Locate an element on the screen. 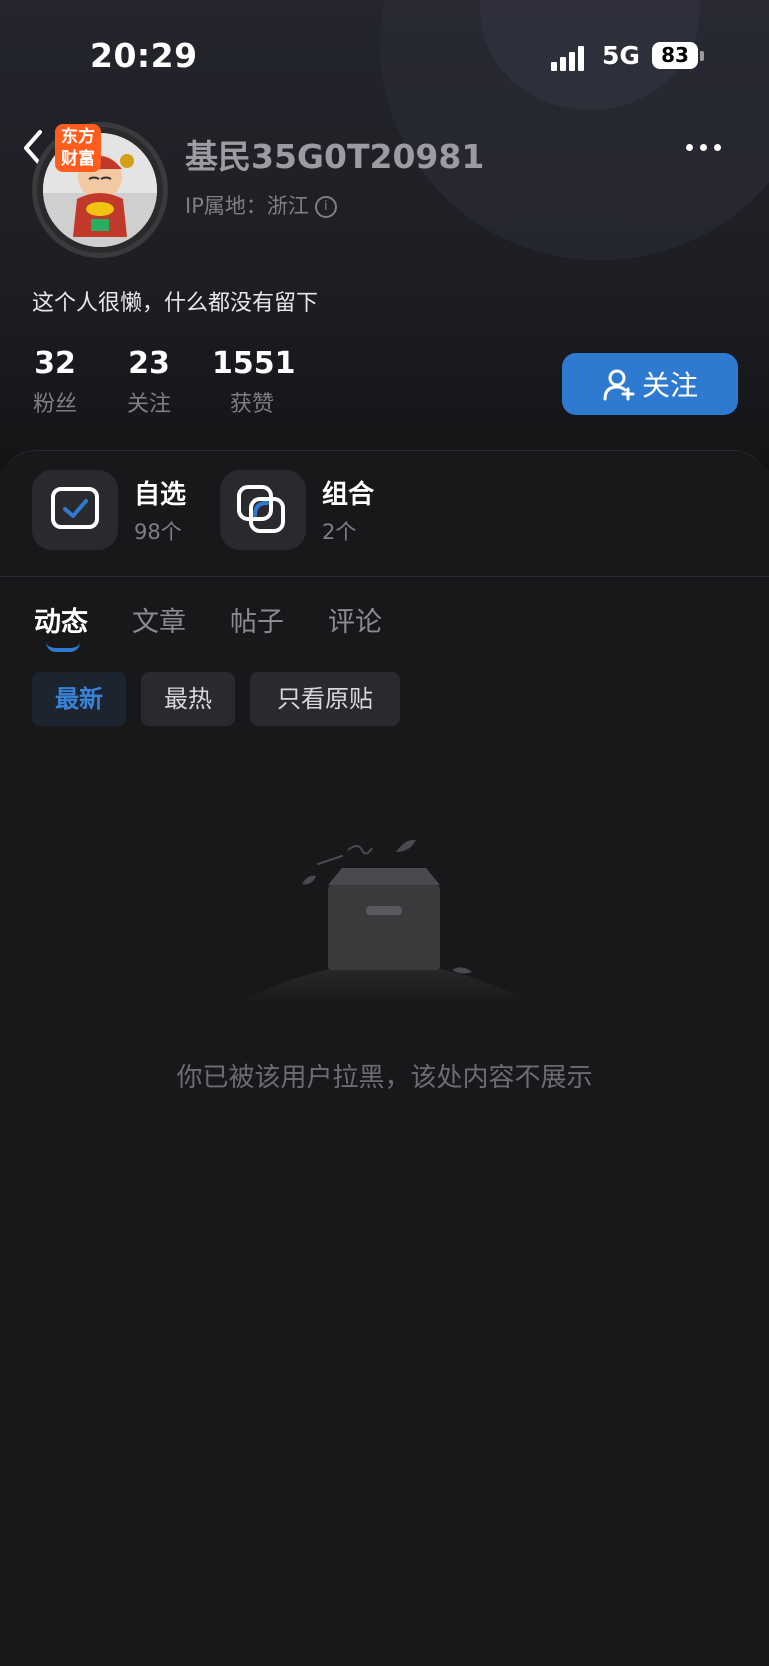 The height and width of the screenshot is (1666, 769). battery-icon: 83 is located at coordinates (675, 55).